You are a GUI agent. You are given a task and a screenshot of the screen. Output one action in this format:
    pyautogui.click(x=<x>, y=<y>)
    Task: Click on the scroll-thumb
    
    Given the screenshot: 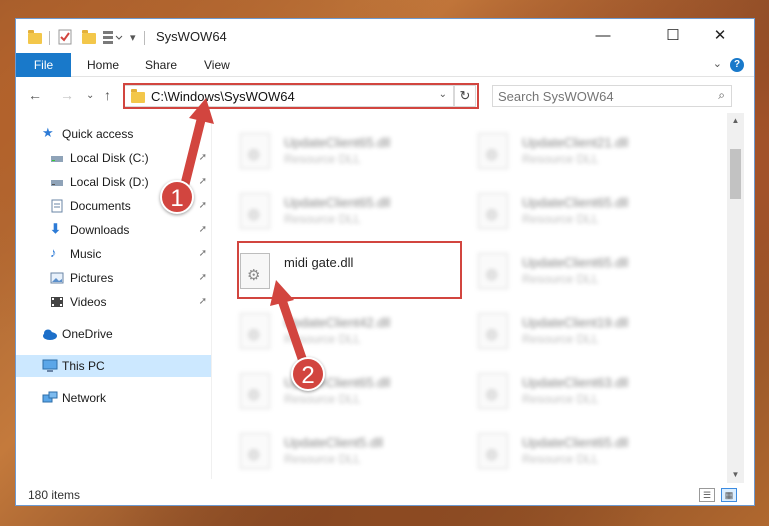 What is the action you would take?
    pyautogui.click(x=735, y=174)
    